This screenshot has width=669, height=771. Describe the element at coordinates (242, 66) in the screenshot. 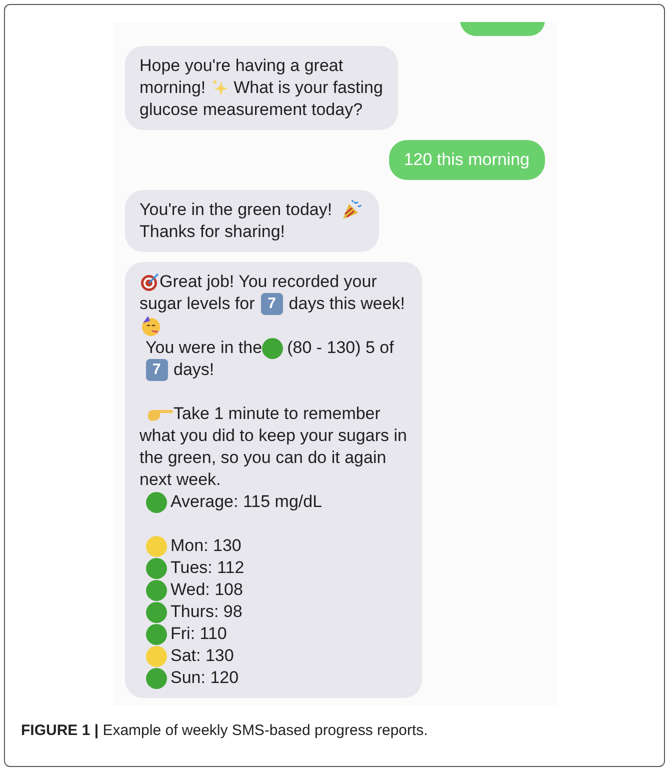

I see `message-text: Hope you're having a great` at that location.